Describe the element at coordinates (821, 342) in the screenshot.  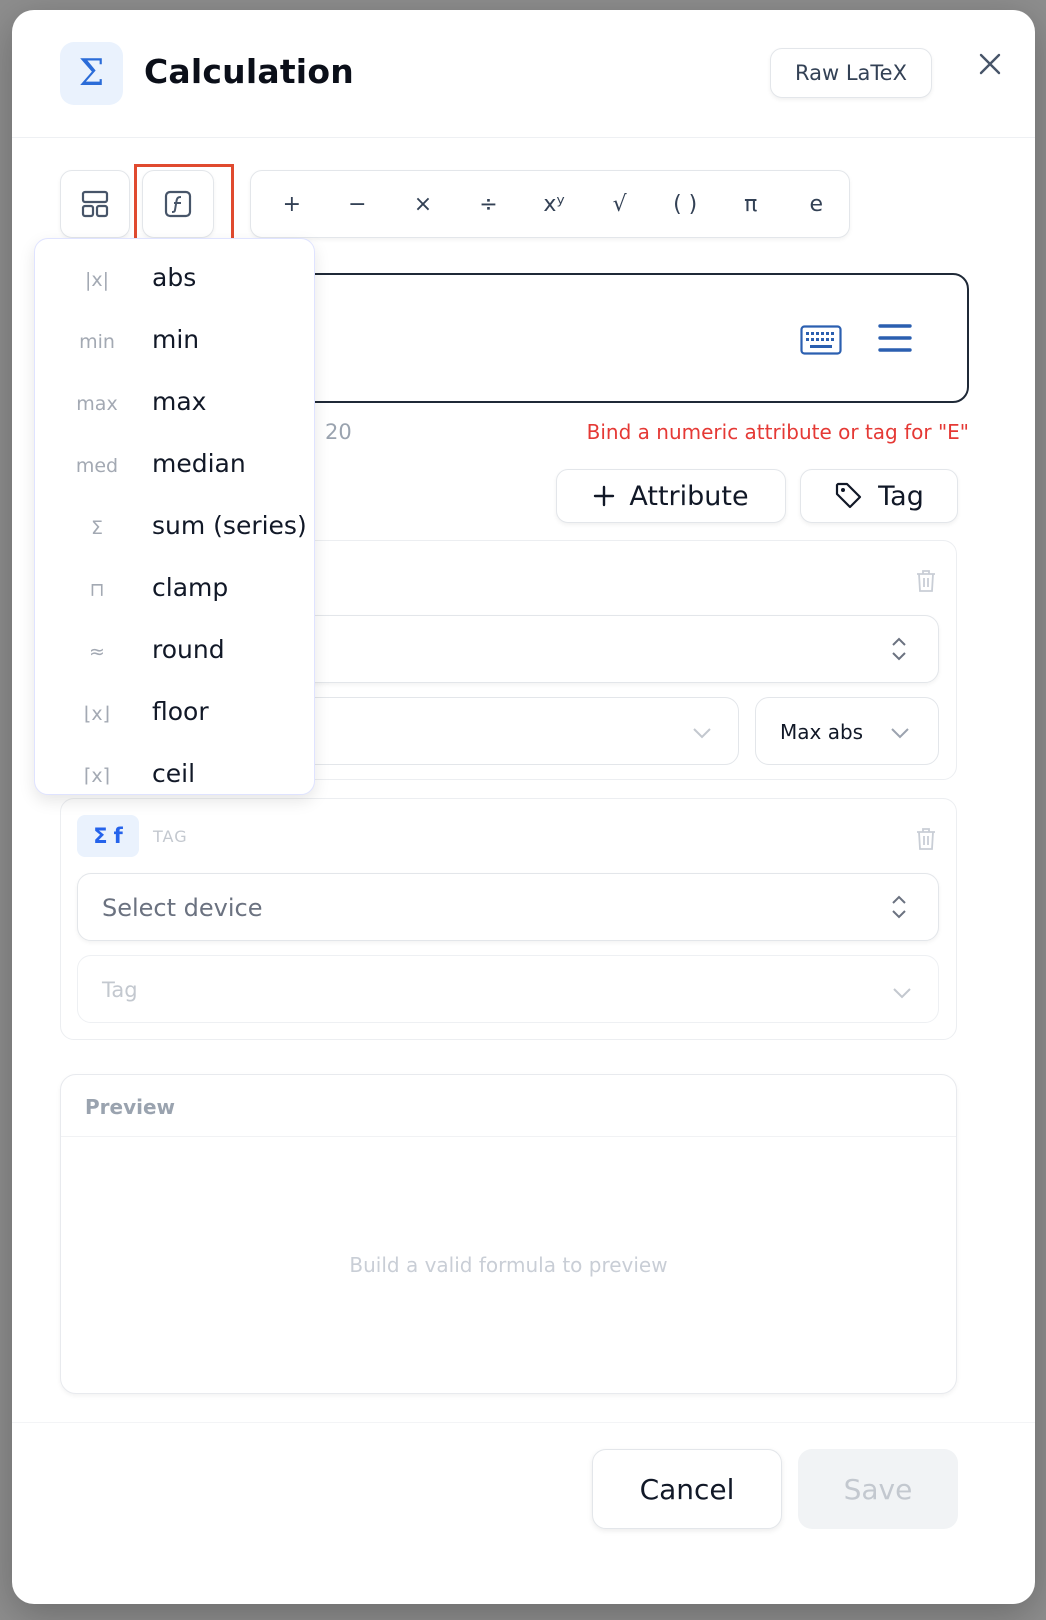
I see `keyboard-icon` at that location.